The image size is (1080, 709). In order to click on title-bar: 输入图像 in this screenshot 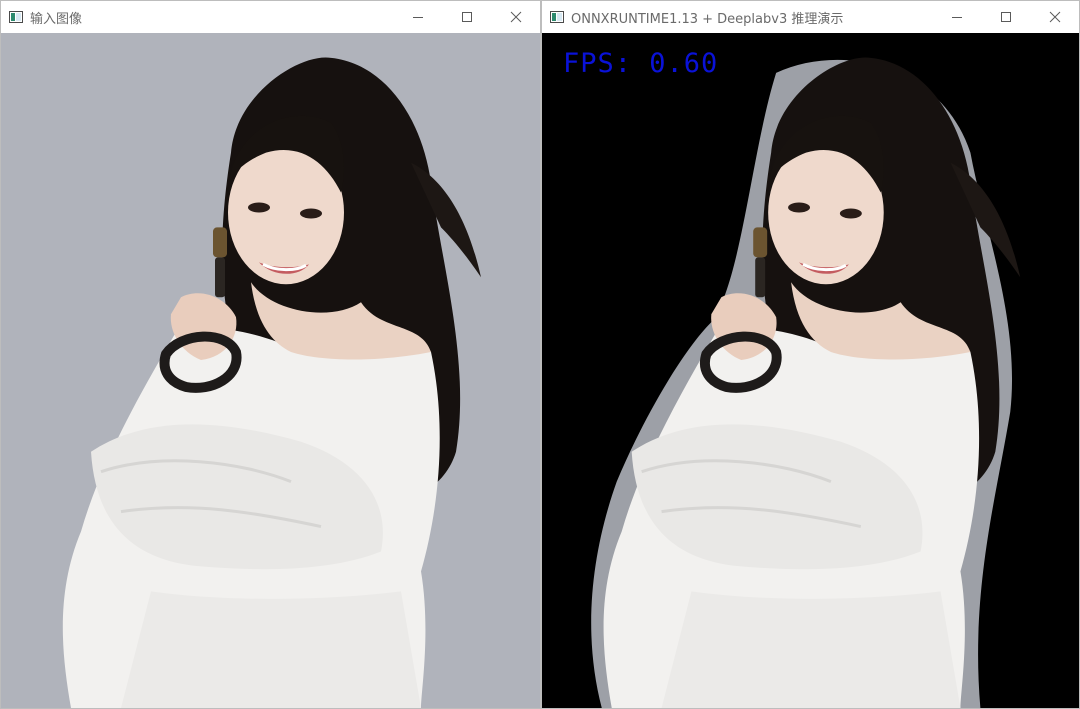, I will do `click(270, 17)`.